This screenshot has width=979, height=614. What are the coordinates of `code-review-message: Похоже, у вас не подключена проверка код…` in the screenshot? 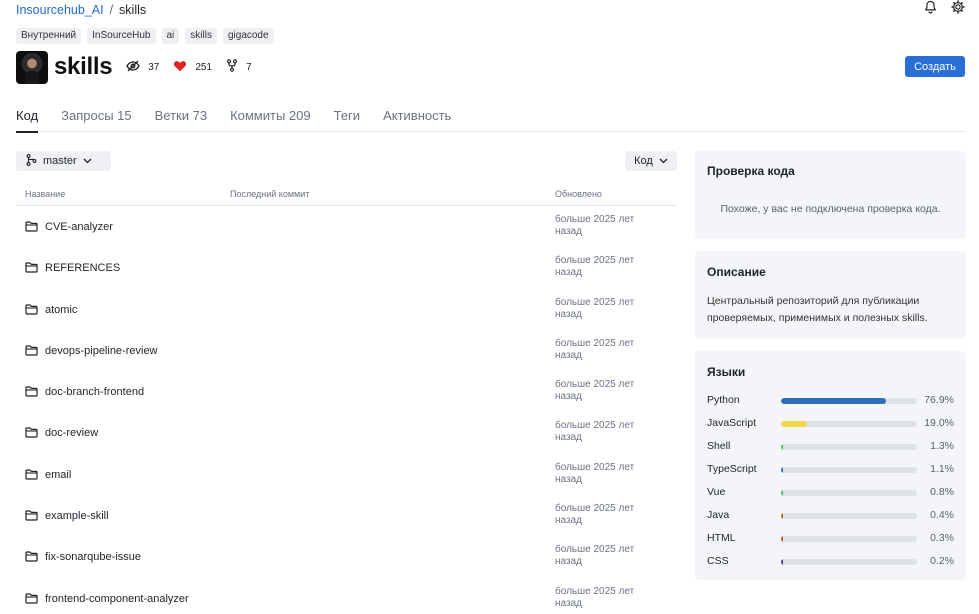 It's located at (830, 209).